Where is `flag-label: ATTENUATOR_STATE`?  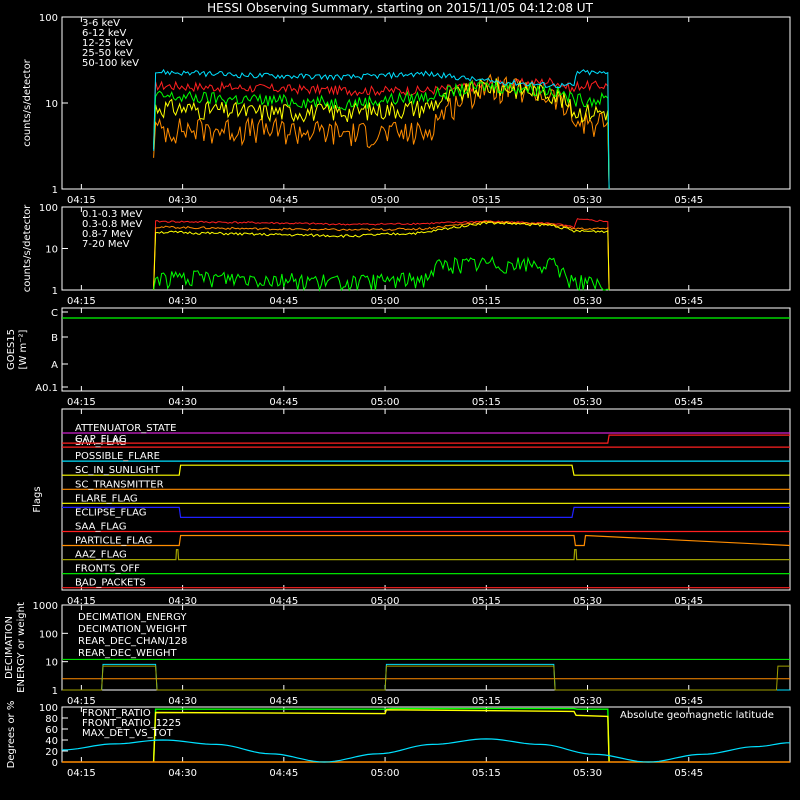 flag-label: ATTENUATOR_STATE is located at coordinates (125, 428).